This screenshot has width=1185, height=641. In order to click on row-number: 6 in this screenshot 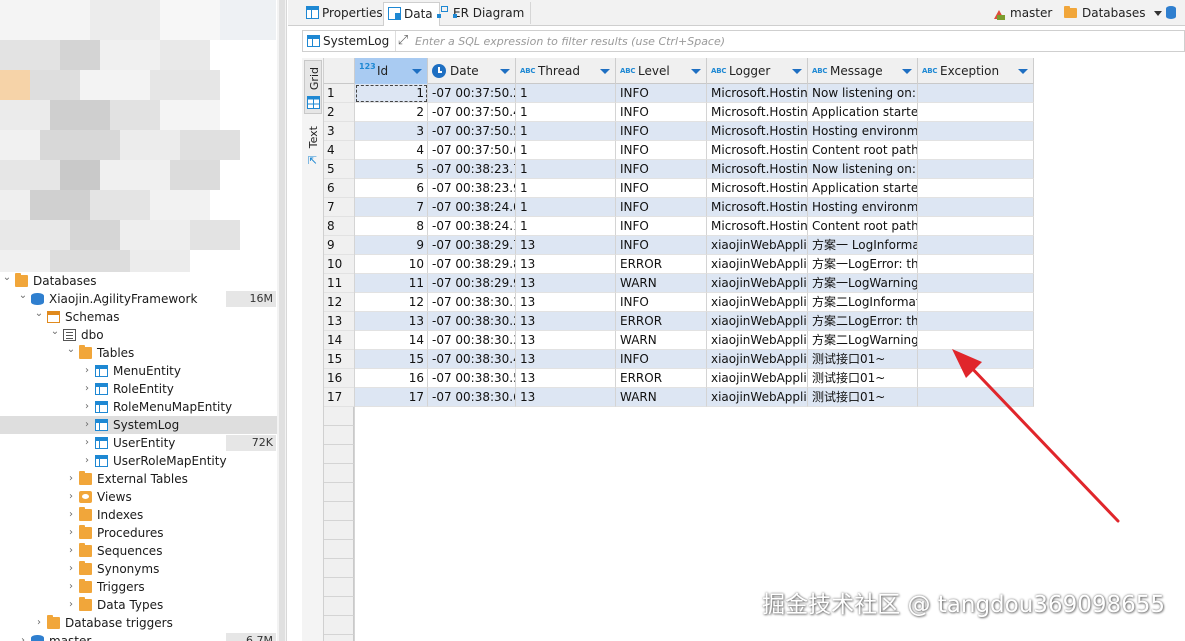, I will do `click(339, 188)`.